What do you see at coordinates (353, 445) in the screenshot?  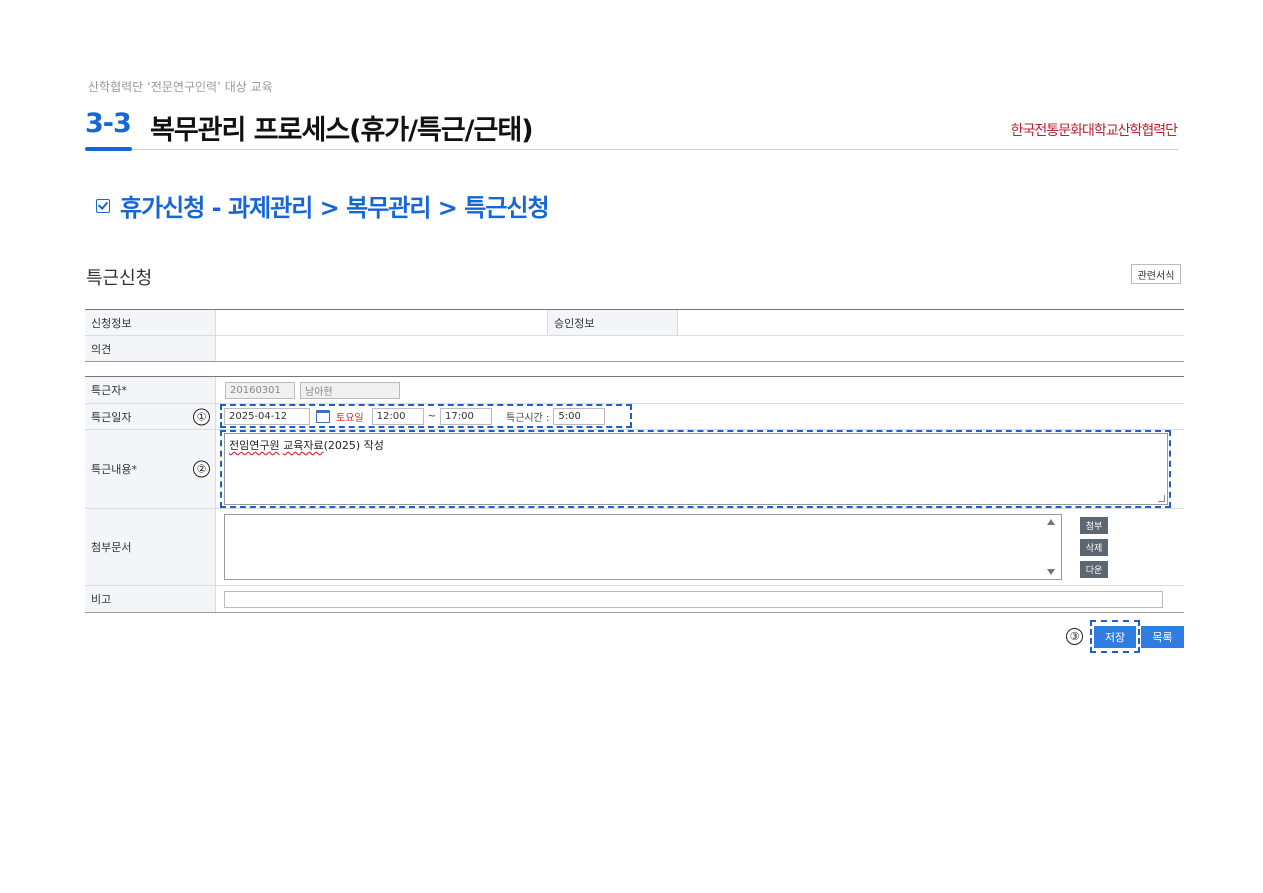 I see `content-text-part: (2025) 작성` at bounding box center [353, 445].